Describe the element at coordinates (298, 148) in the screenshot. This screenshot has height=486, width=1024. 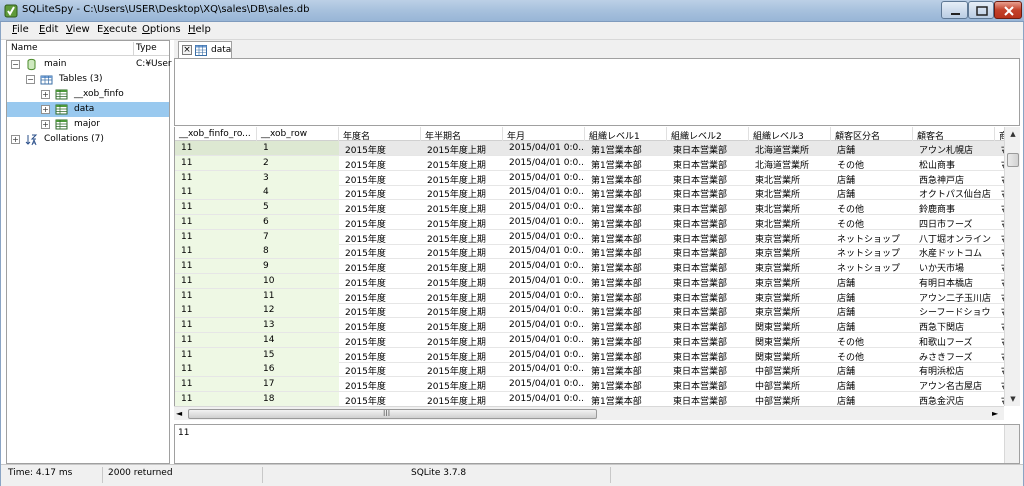
I see `table-cell: 1` at that location.